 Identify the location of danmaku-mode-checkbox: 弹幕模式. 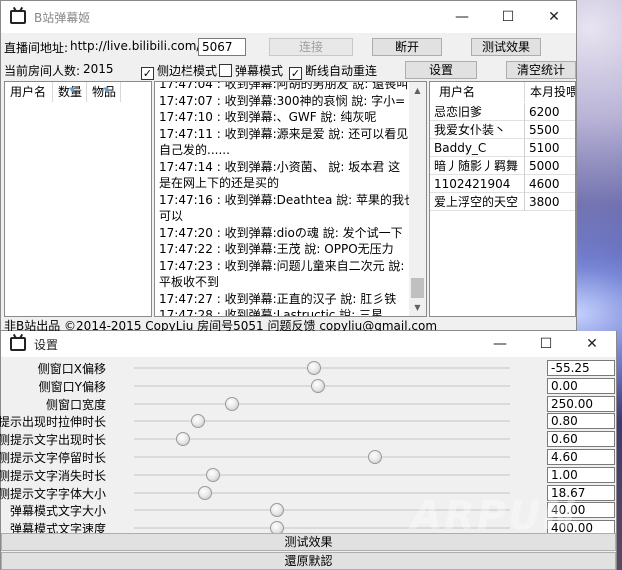
(251, 70).